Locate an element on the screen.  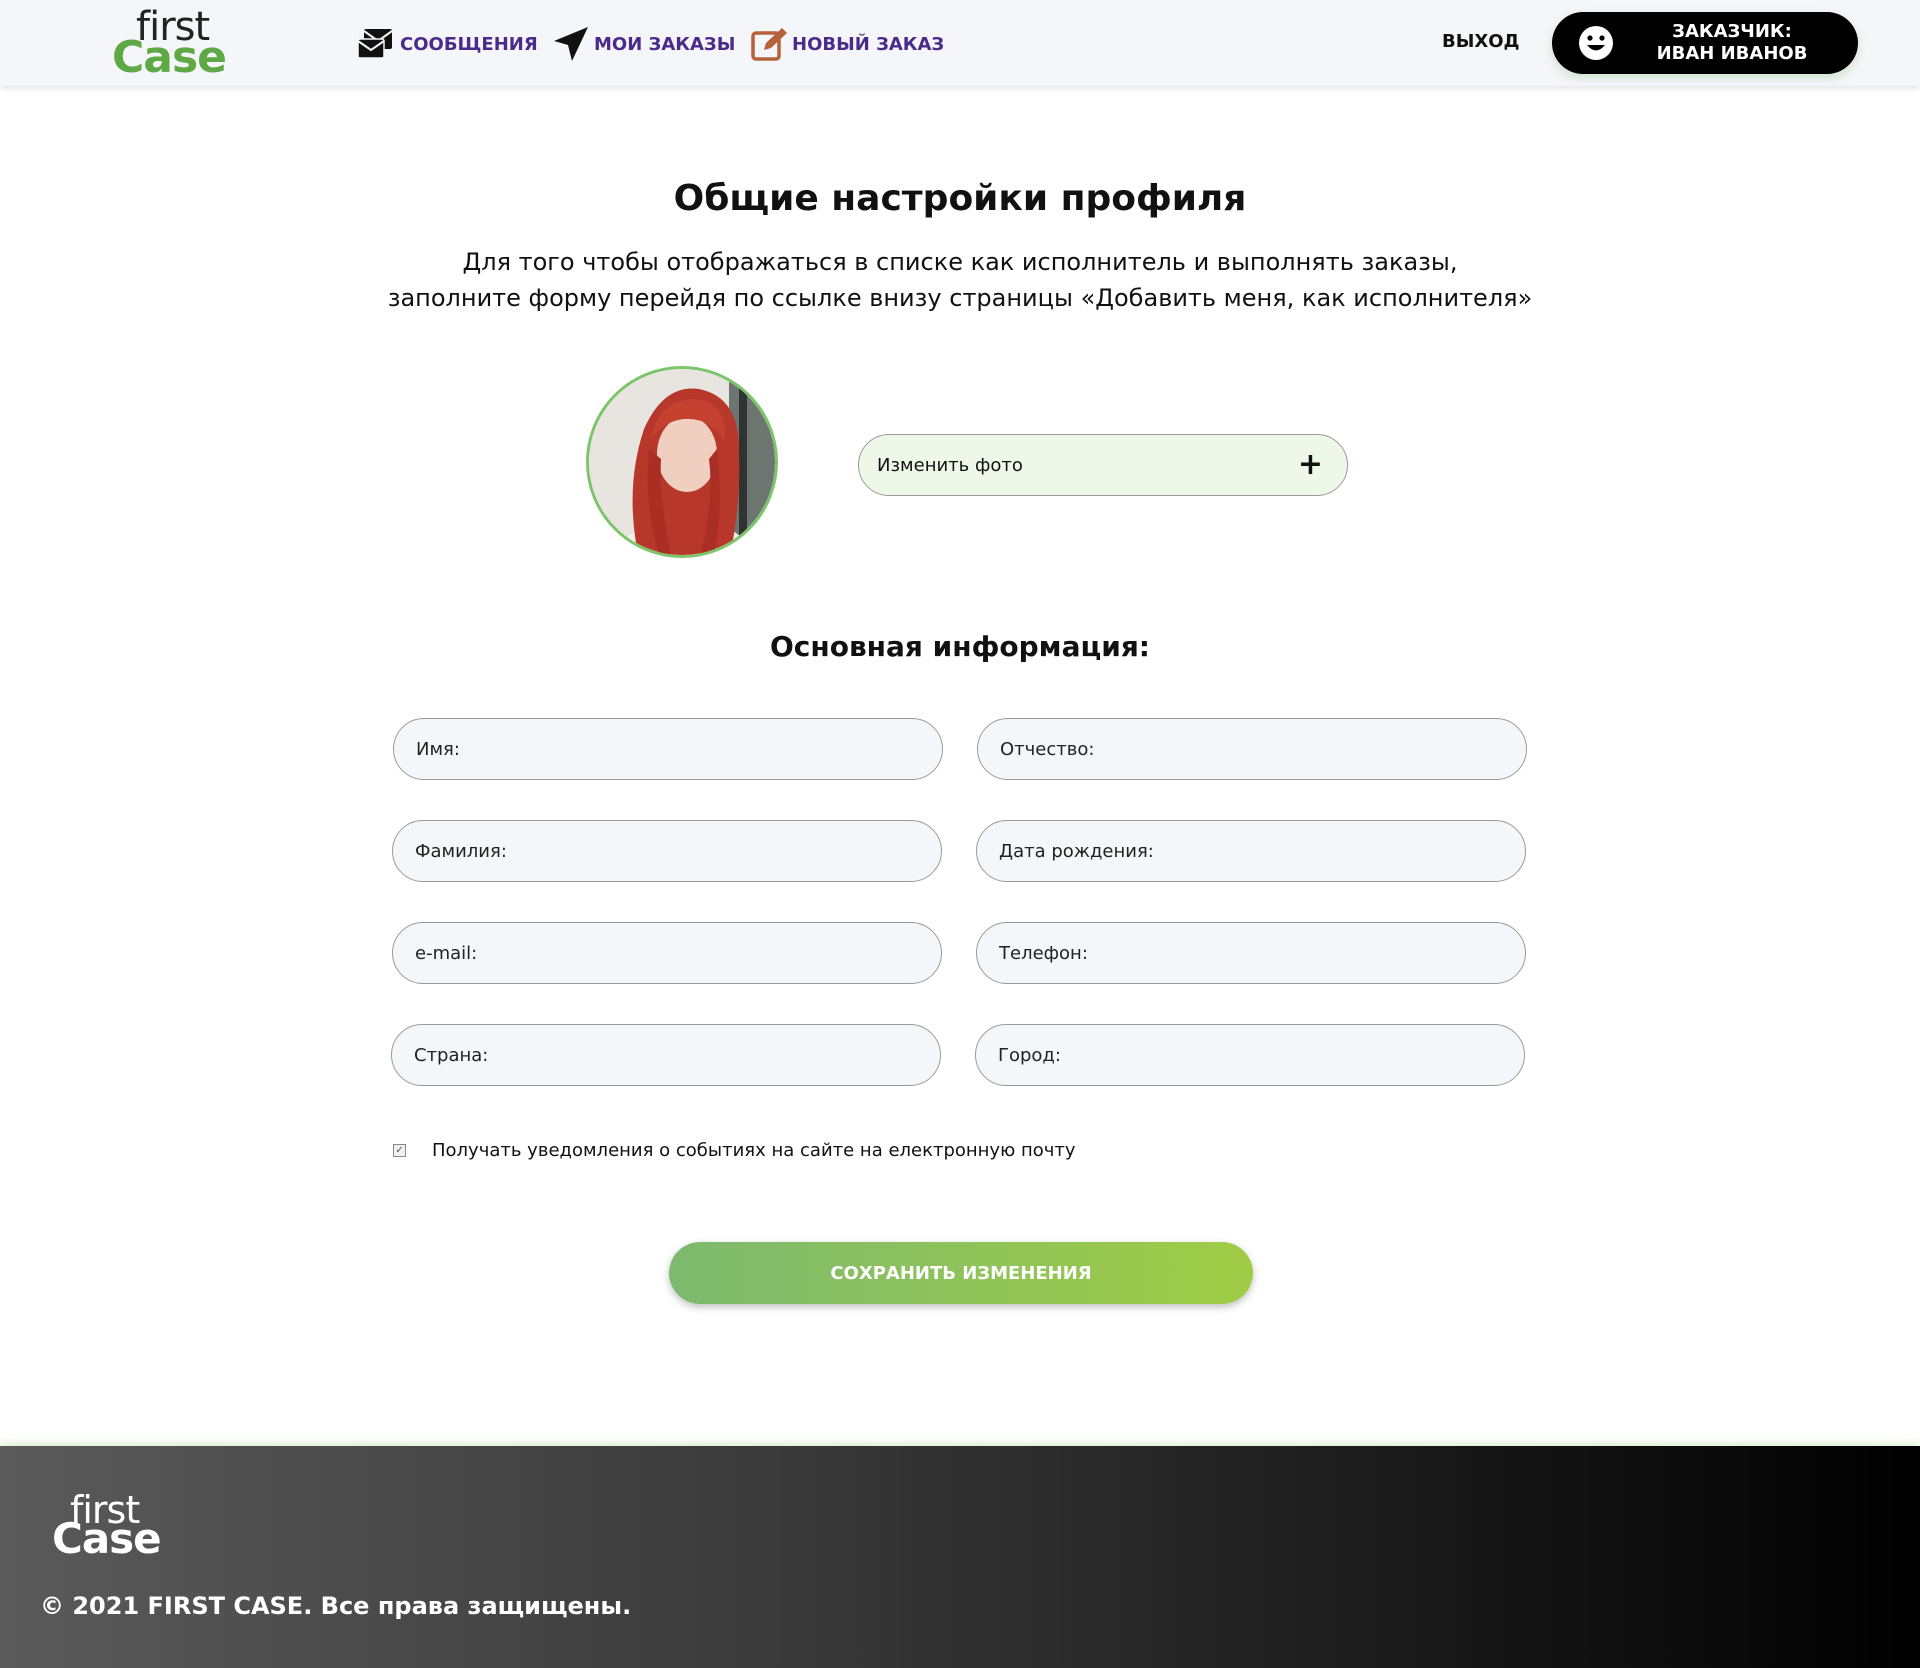
footer-logo: first Case is located at coordinates (112, 1525).